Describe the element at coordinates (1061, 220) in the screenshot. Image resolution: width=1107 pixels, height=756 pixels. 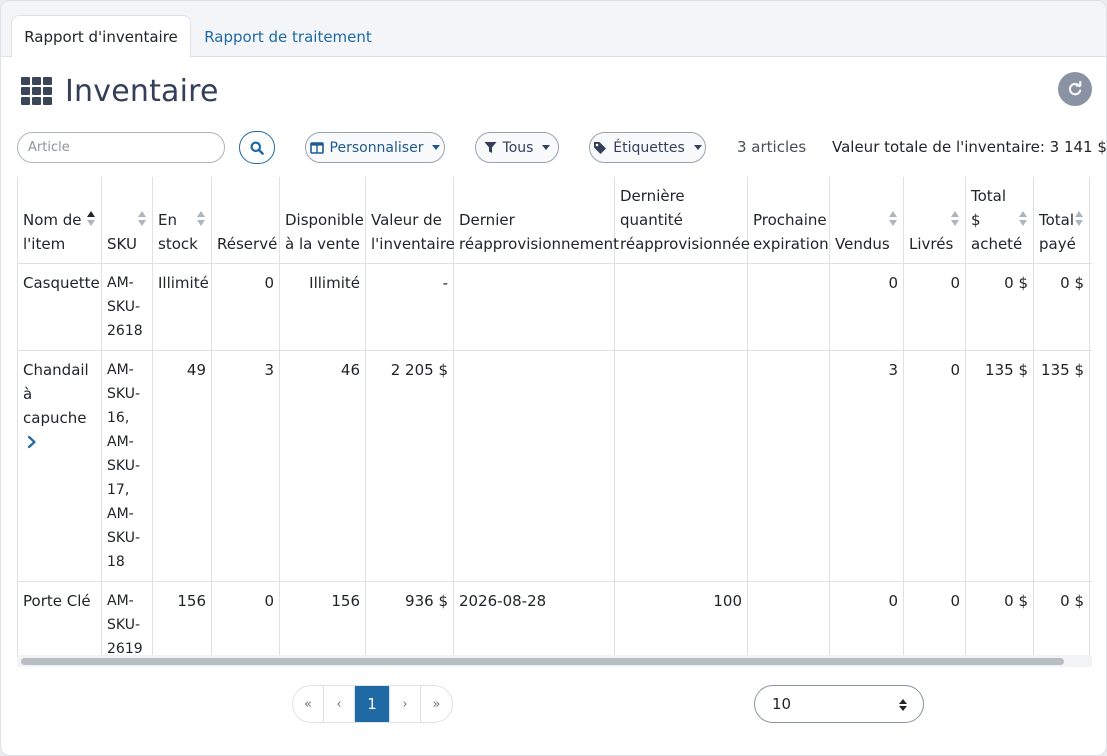
I see `column-header-total-paid: Total payé` at that location.